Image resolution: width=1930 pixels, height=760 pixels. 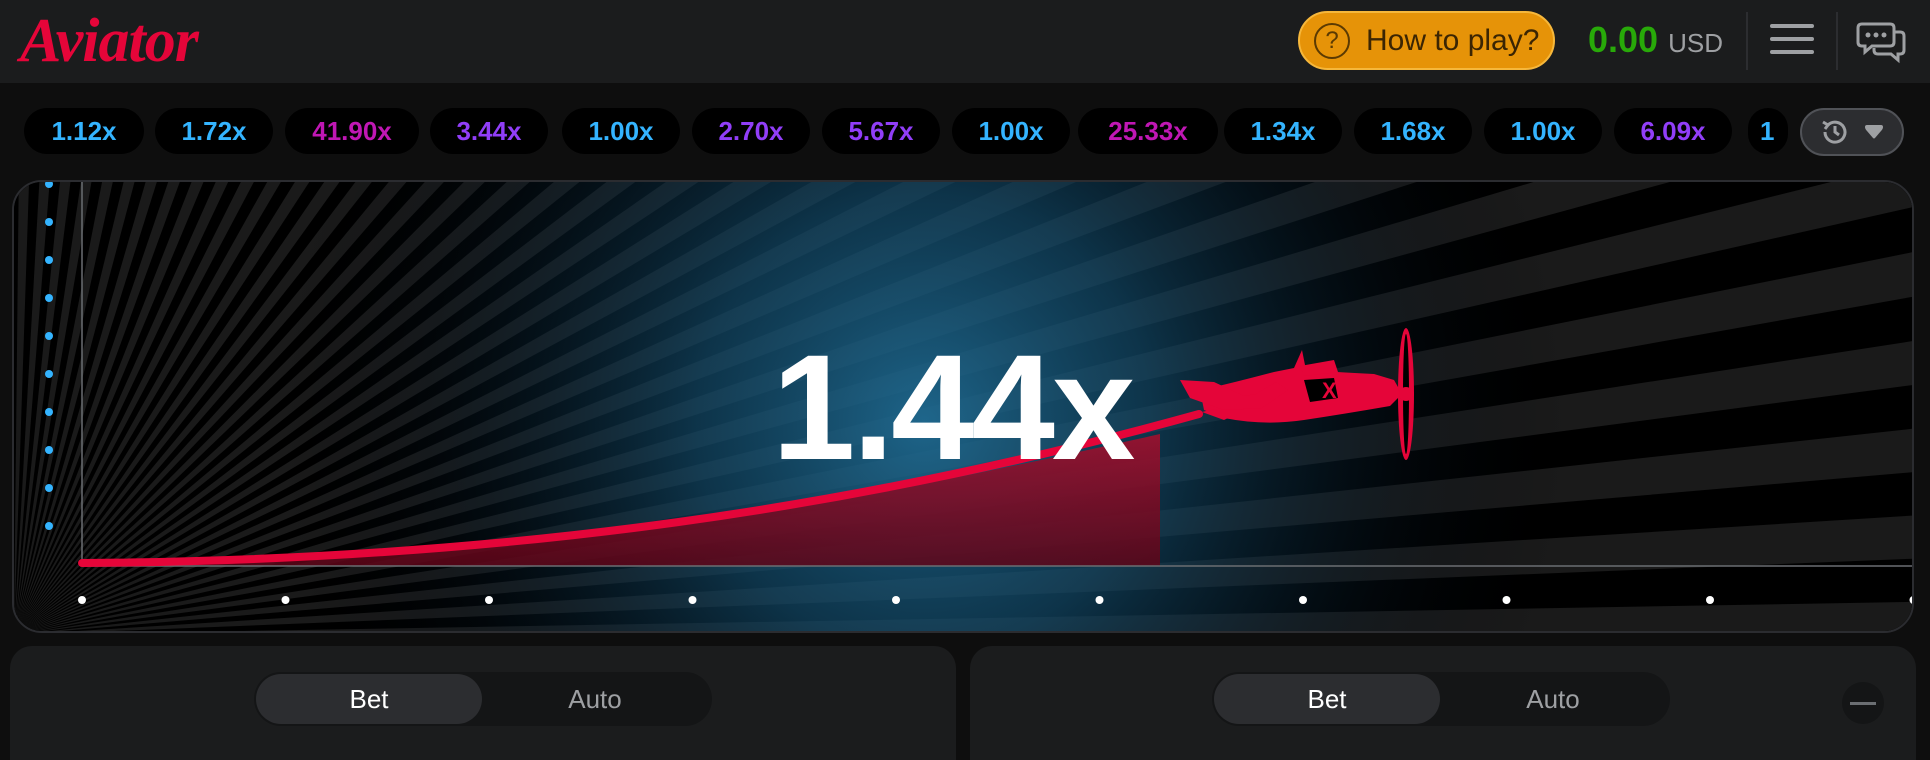 What do you see at coordinates (352, 131) in the screenshot?
I see `history-multiplier-pill: 41.90x` at bounding box center [352, 131].